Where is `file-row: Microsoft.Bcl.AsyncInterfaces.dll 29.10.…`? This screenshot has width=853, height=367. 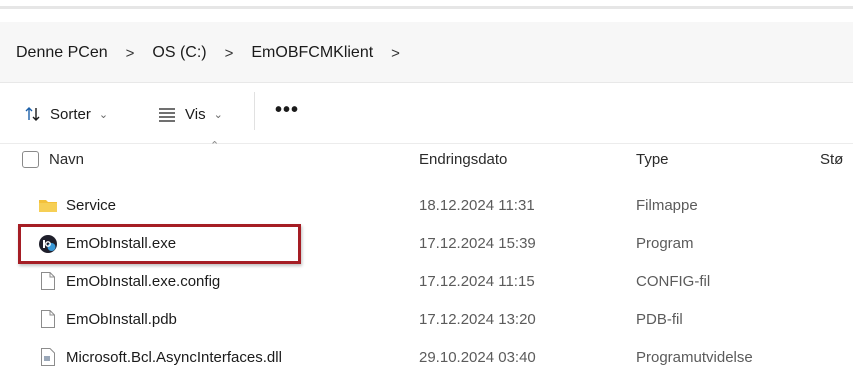 file-row: Microsoft.Bcl.AsyncInterfaces.dll 29.10.… is located at coordinates (426, 353).